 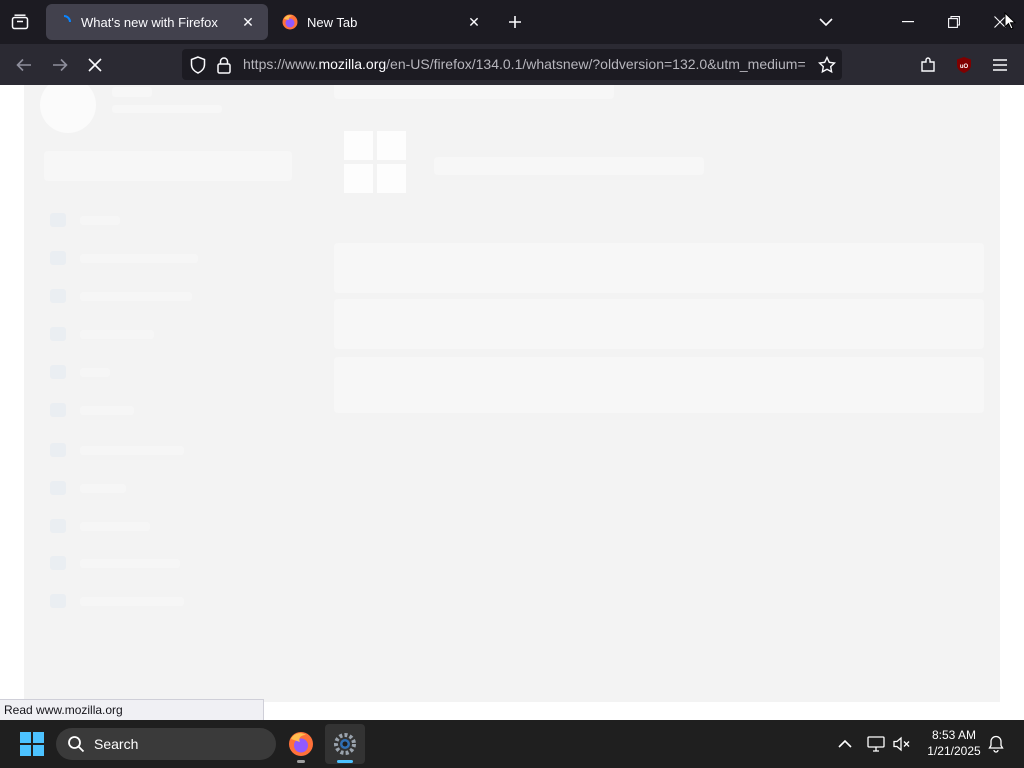 What do you see at coordinates (1000, 65) in the screenshot?
I see `hamburger-menu-icon` at bounding box center [1000, 65].